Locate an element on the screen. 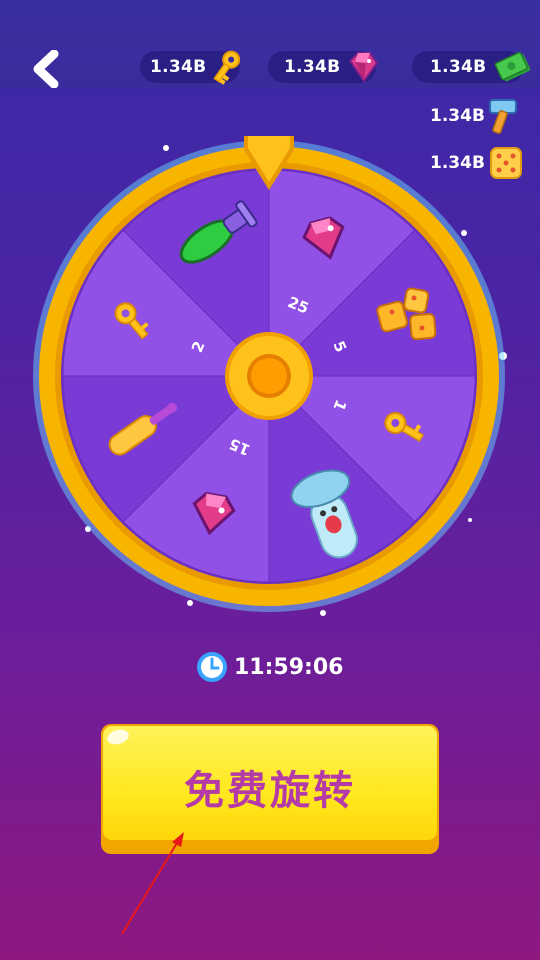 The image size is (540, 960). free-spin-button: 免费旋转 is located at coordinates (270, 789).